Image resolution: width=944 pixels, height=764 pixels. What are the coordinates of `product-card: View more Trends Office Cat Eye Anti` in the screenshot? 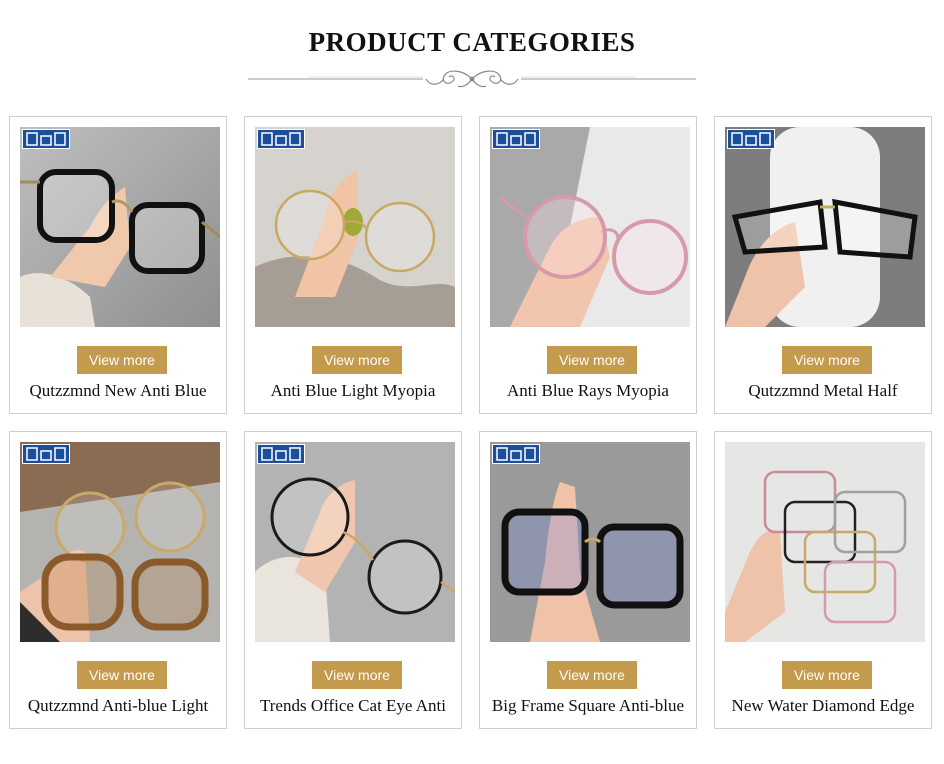 It's located at (353, 580).